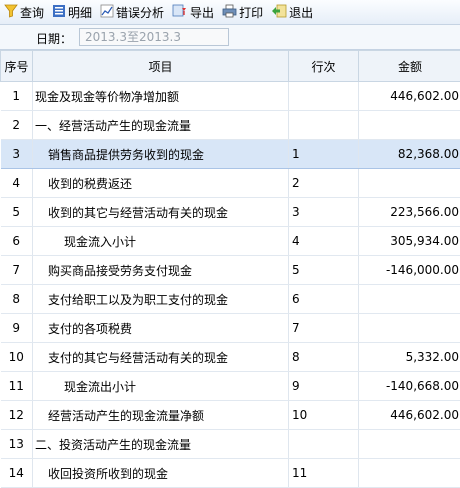 The height and width of the screenshot is (488, 460). I want to click on export-button: 导出, so click(193, 12).